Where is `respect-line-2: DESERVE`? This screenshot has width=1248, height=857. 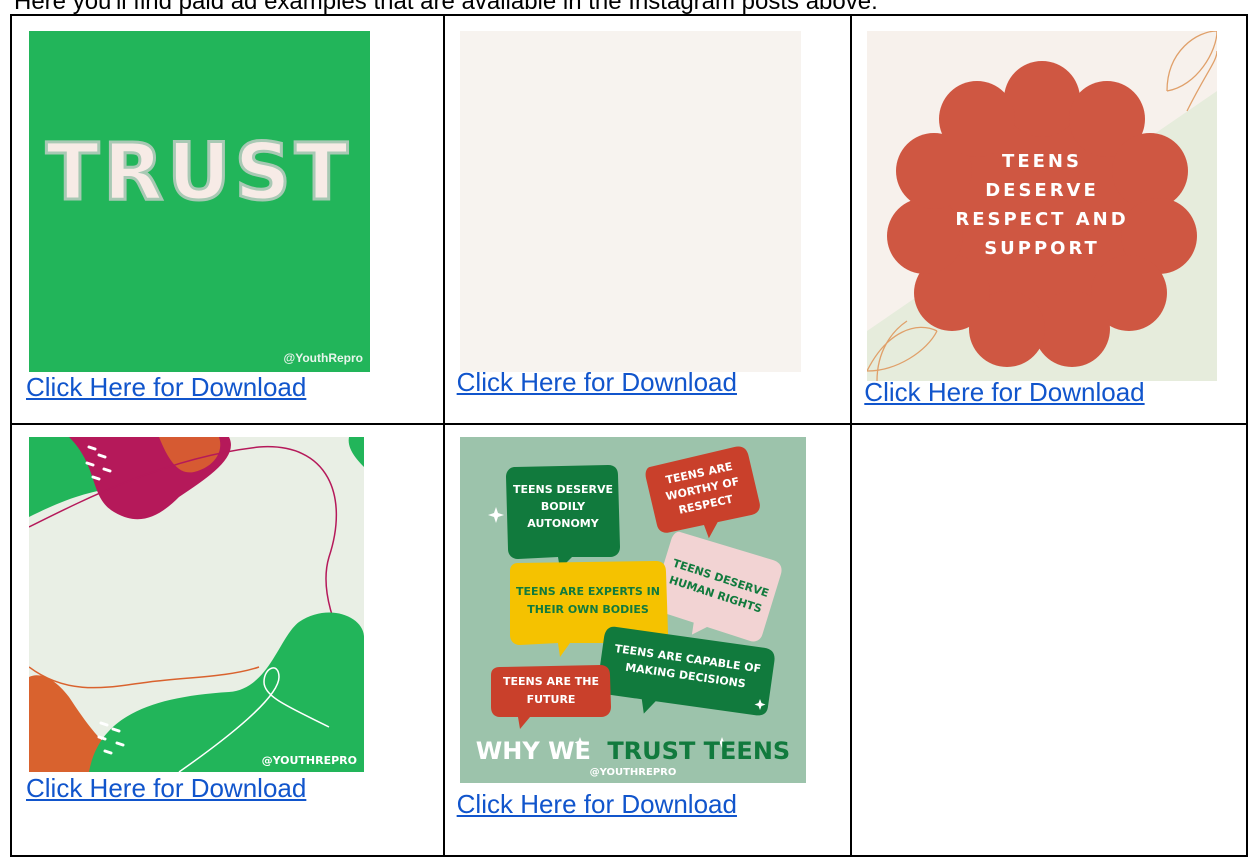
respect-line-2: DESERVE is located at coordinates (1043, 190).